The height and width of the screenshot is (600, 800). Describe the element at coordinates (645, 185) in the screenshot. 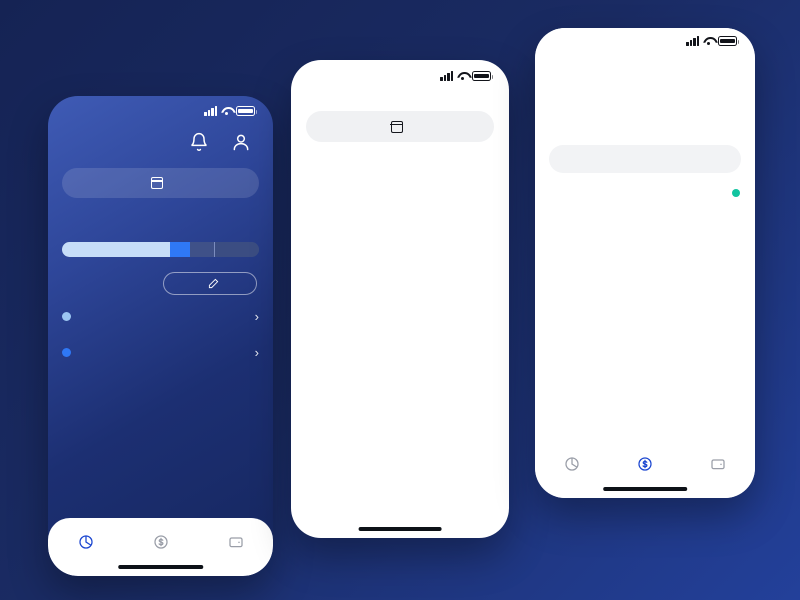

I see `cashflow-stats` at that location.